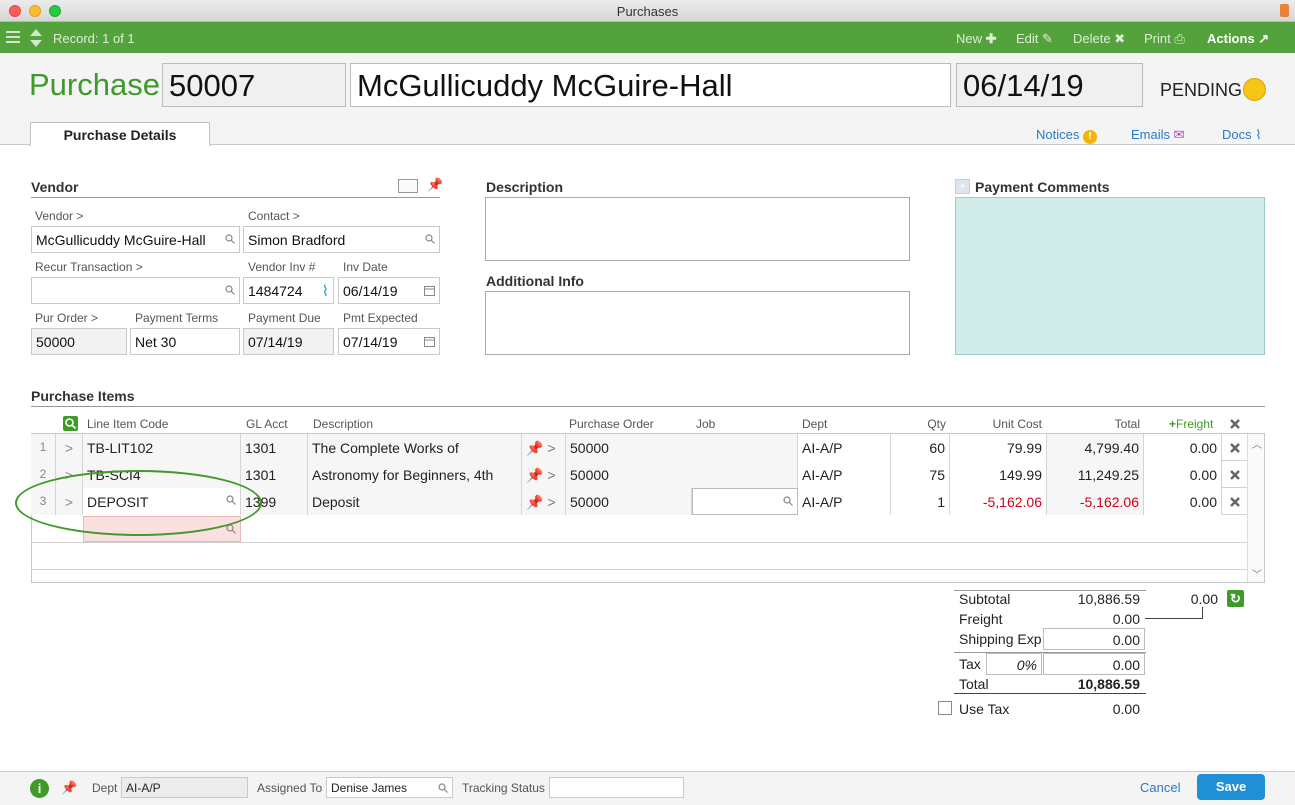 This screenshot has width=1295, height=805. Describe the element at coordinates (1257, 573) in the screenshot. I see `scroll-down-icon: ﹀` at that location.